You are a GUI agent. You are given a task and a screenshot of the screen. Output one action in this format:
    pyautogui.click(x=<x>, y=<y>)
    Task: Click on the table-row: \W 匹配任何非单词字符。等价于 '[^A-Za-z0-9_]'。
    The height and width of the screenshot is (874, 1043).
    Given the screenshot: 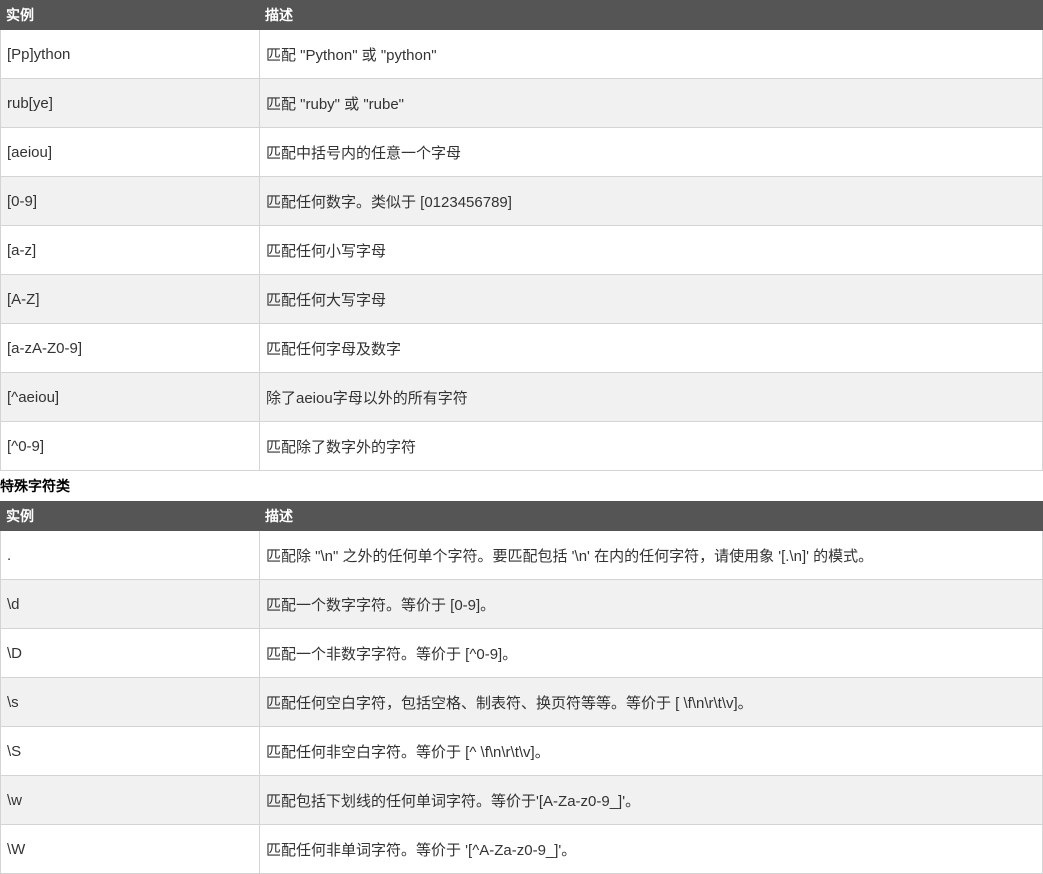 What is the action you would take?
    pyautogui.click(x=521, y=849)
    